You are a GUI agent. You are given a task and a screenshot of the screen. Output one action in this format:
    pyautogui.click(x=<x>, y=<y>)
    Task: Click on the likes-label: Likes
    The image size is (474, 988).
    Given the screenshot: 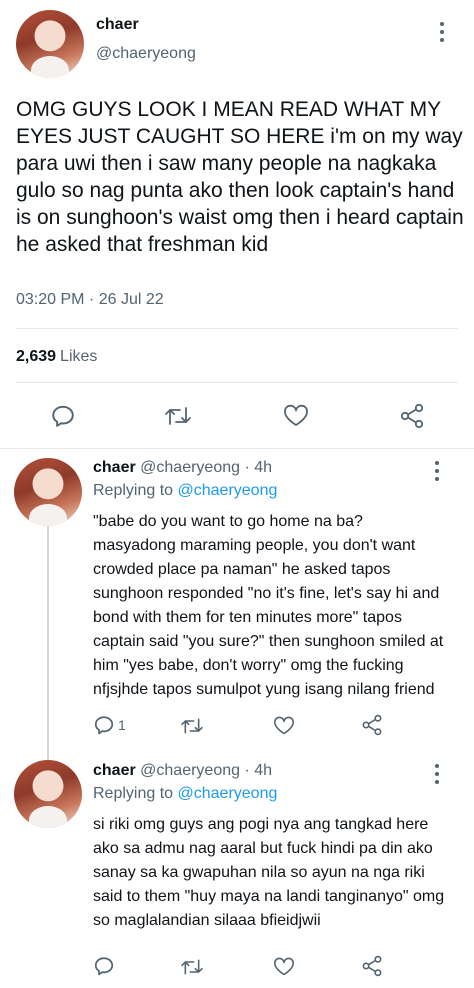 What is the action you would take?
    pyautogui.click(x=79, y=356)
    